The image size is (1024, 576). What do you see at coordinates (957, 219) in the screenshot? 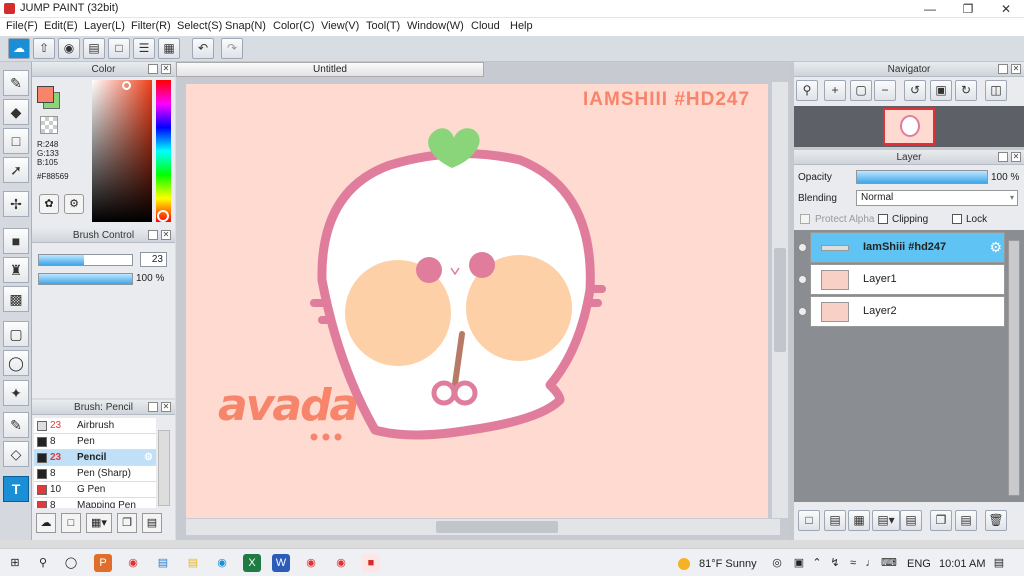
I see `lock-checkbox` at bounding box center [957, 219].